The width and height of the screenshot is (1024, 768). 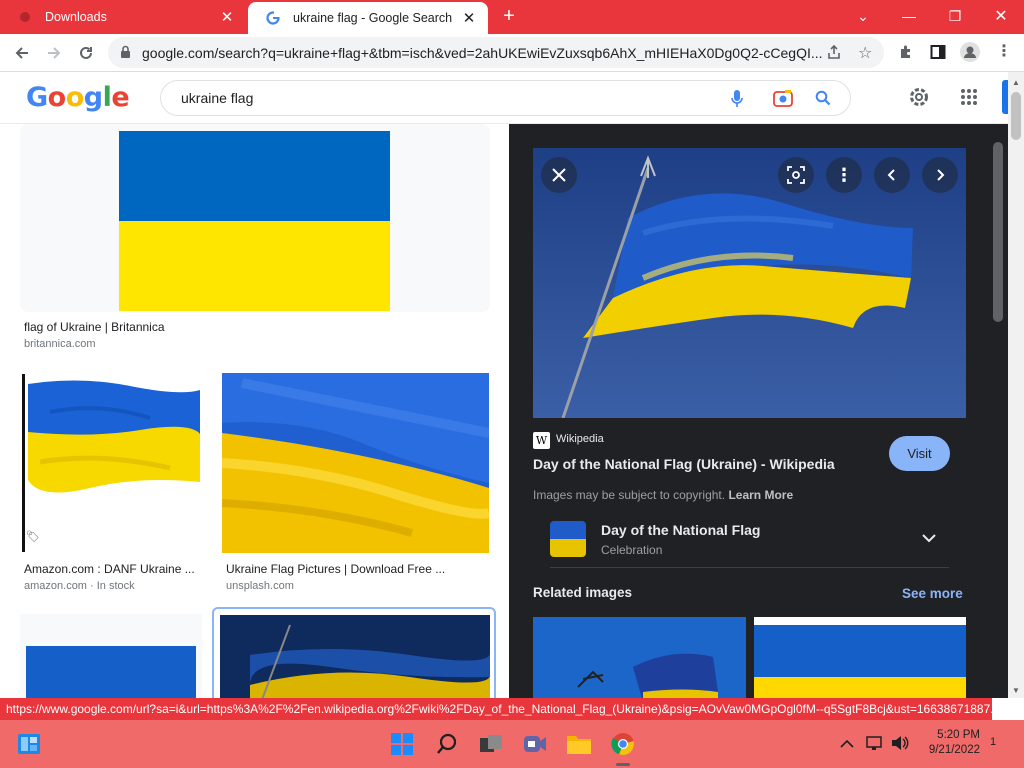 I want to click on volume-icon, so click(x=900, y=745).